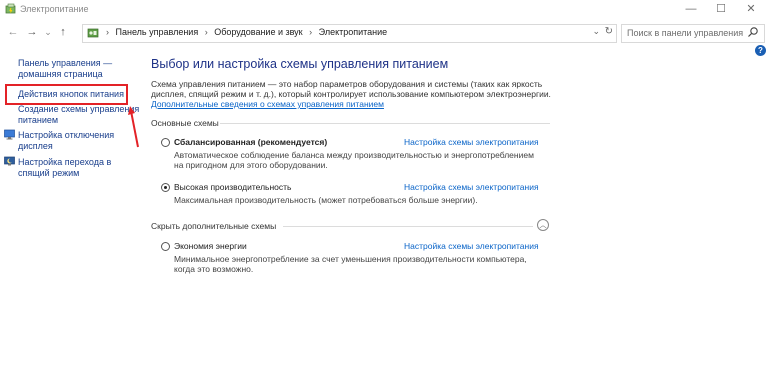 The image size is (768, 371). What do you see at coordinates (165, 142) in the screenshot?
I see `plan-radio-balanced` at bounding box center [165, 142].